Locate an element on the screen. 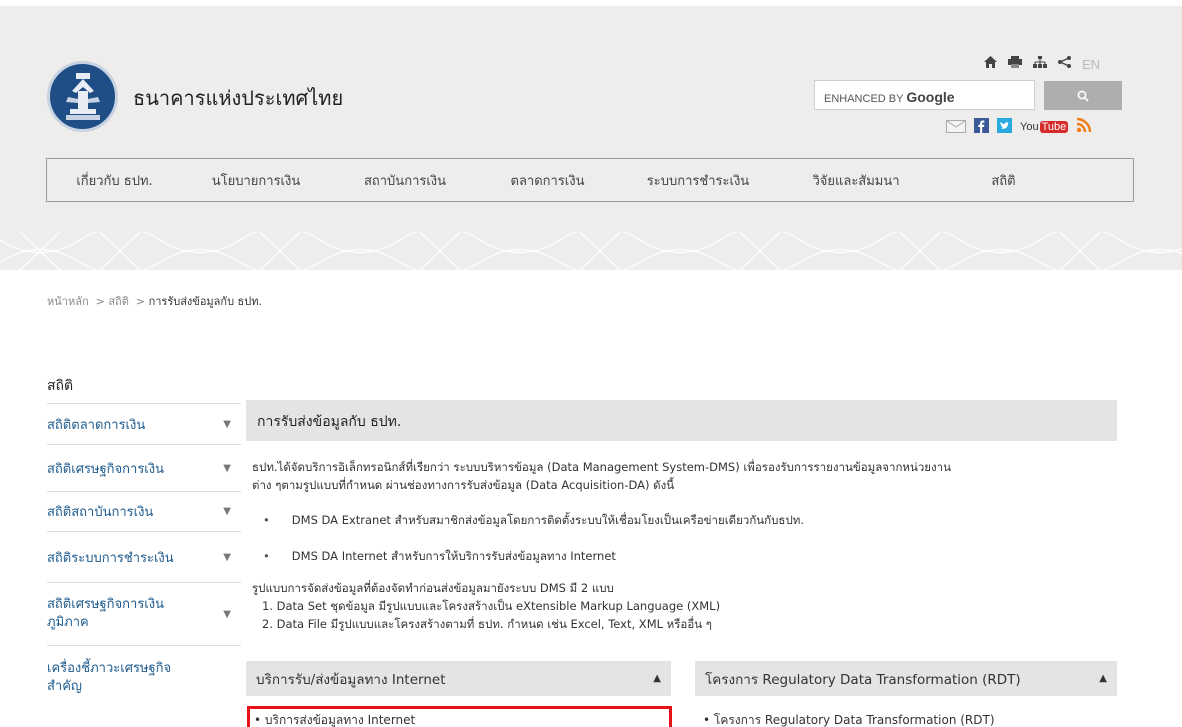 This screenshot has height=727, width=1182. decorative-pattern-band is located at coordinates (591, 251).